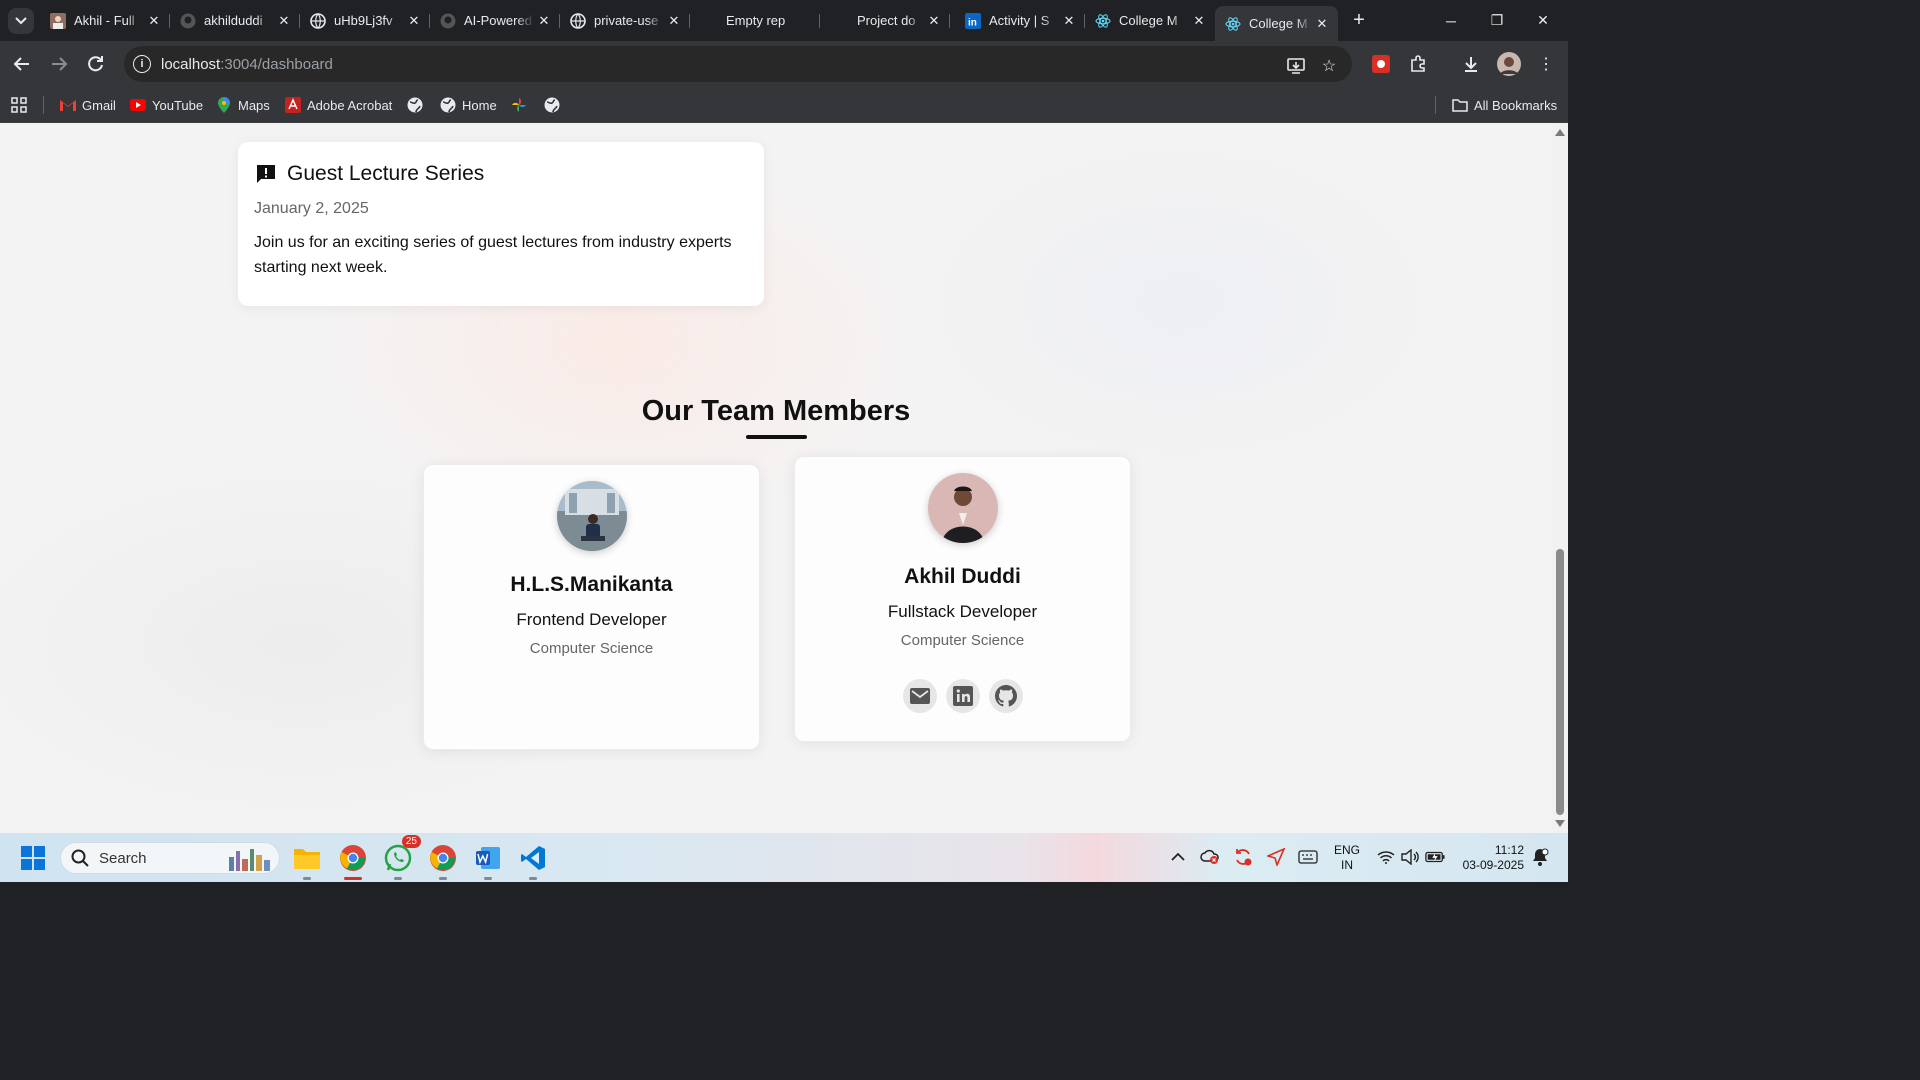  I want to click on sync-icon, so click(1243, 857).